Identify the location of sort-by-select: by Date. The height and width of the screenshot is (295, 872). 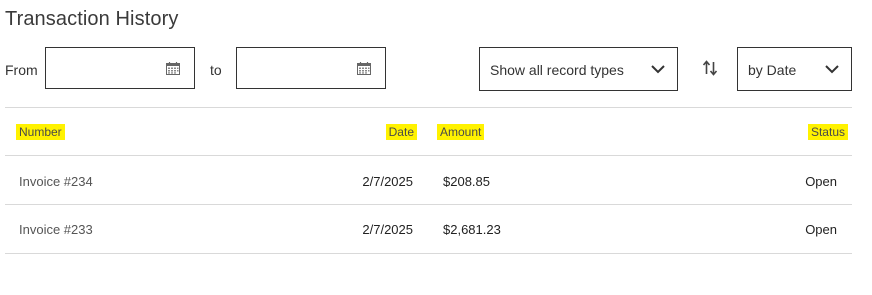
(794, 69).